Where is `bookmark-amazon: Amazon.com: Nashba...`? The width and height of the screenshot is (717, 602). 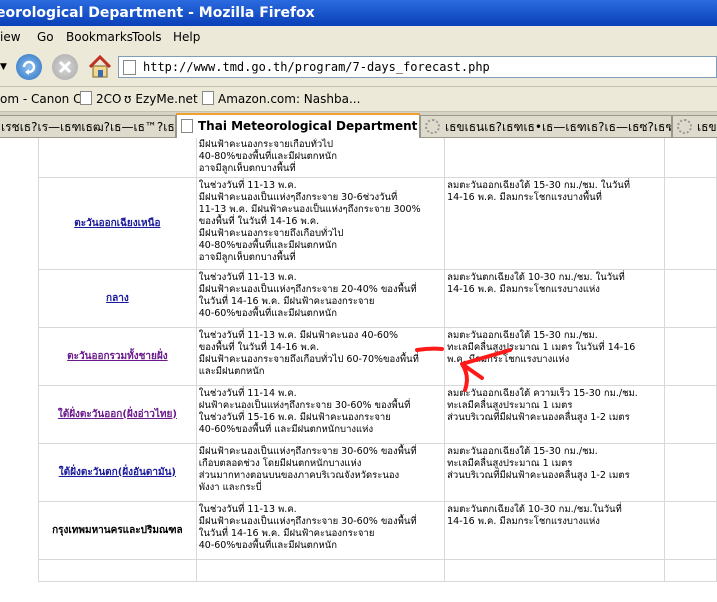 bookmark-amazon: Amazon.com: Nashba... is located at coordinates (281, 99).